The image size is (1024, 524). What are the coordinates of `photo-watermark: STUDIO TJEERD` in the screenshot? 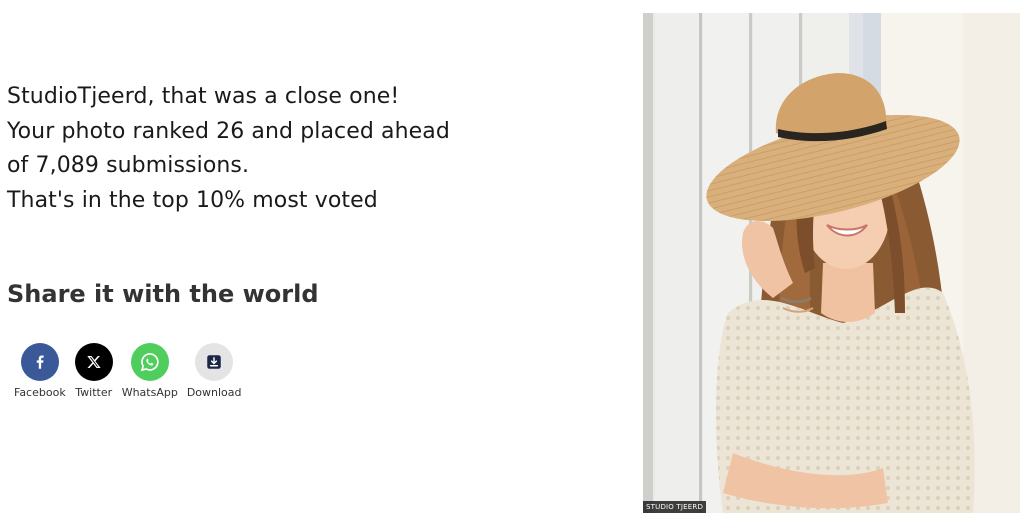 It's located at (675, 507).